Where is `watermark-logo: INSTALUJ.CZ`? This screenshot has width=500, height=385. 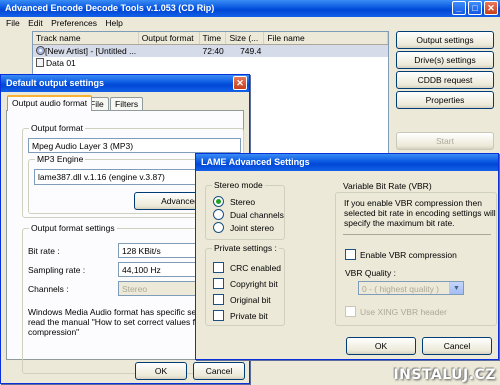
watermark-logo: INSTALUJ.CZ is located at coordinates (444, 375).